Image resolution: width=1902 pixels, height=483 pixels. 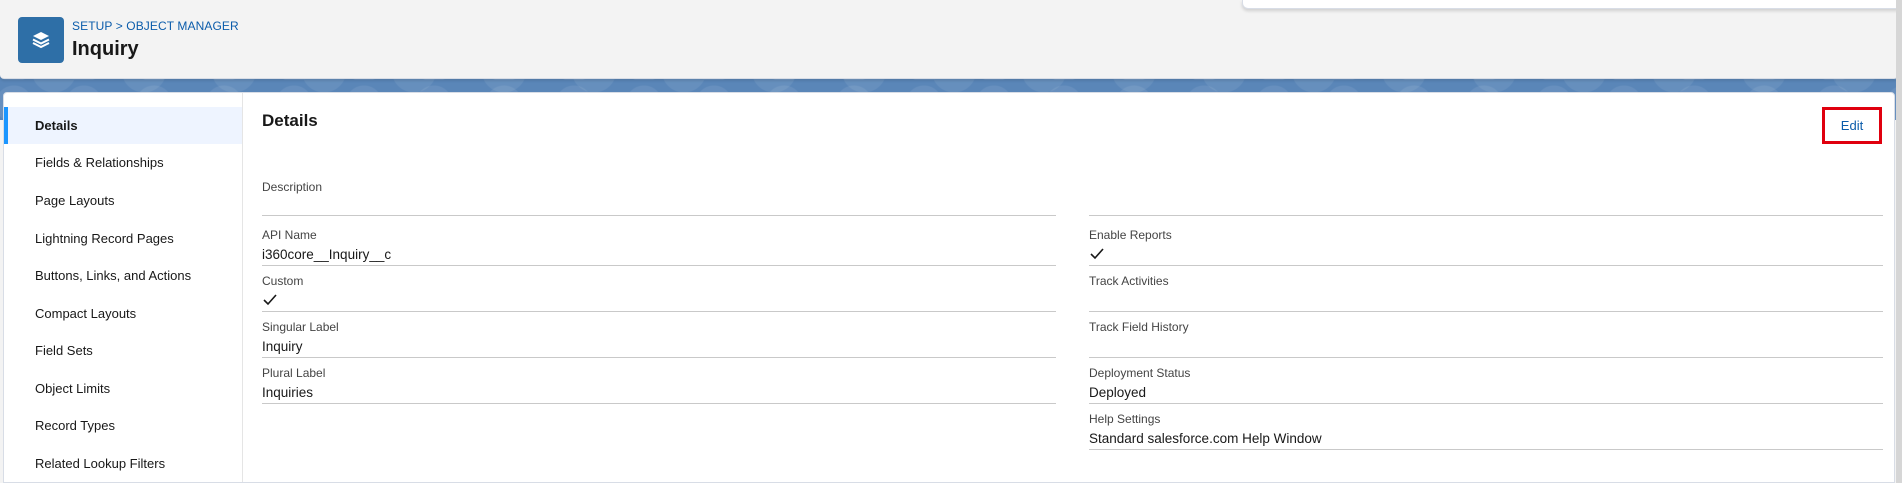 What do you see at coordinates (73, 388) in the screenshot?
I see `sidebar-item-label: Object Limits` at bounding box center [73, 388].